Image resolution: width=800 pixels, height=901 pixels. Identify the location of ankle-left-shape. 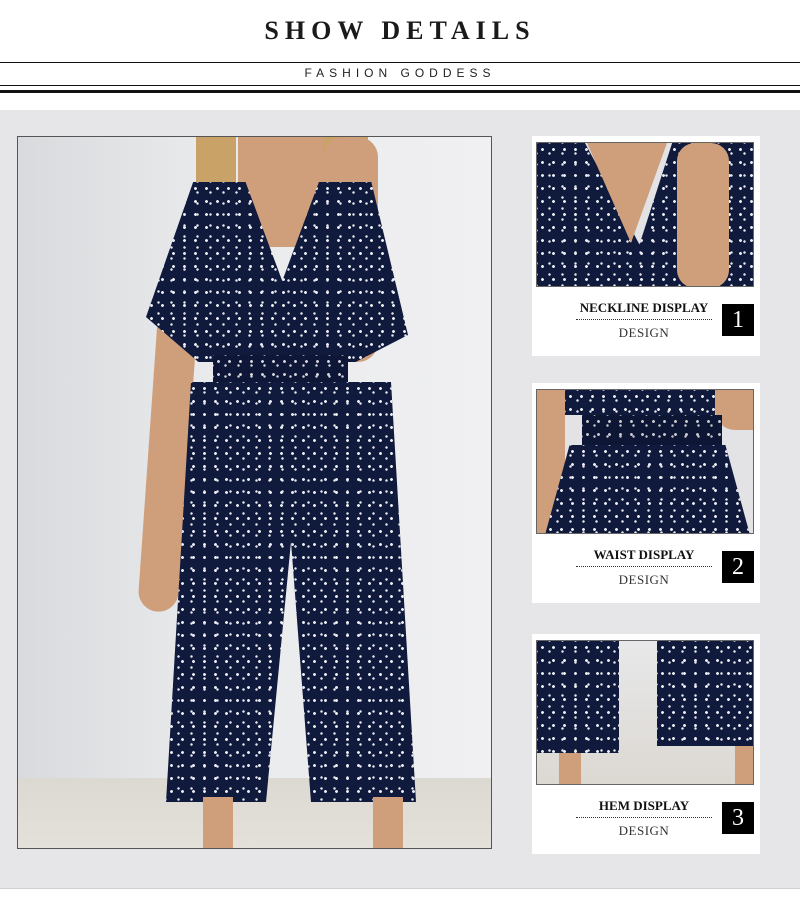
(570, 768).